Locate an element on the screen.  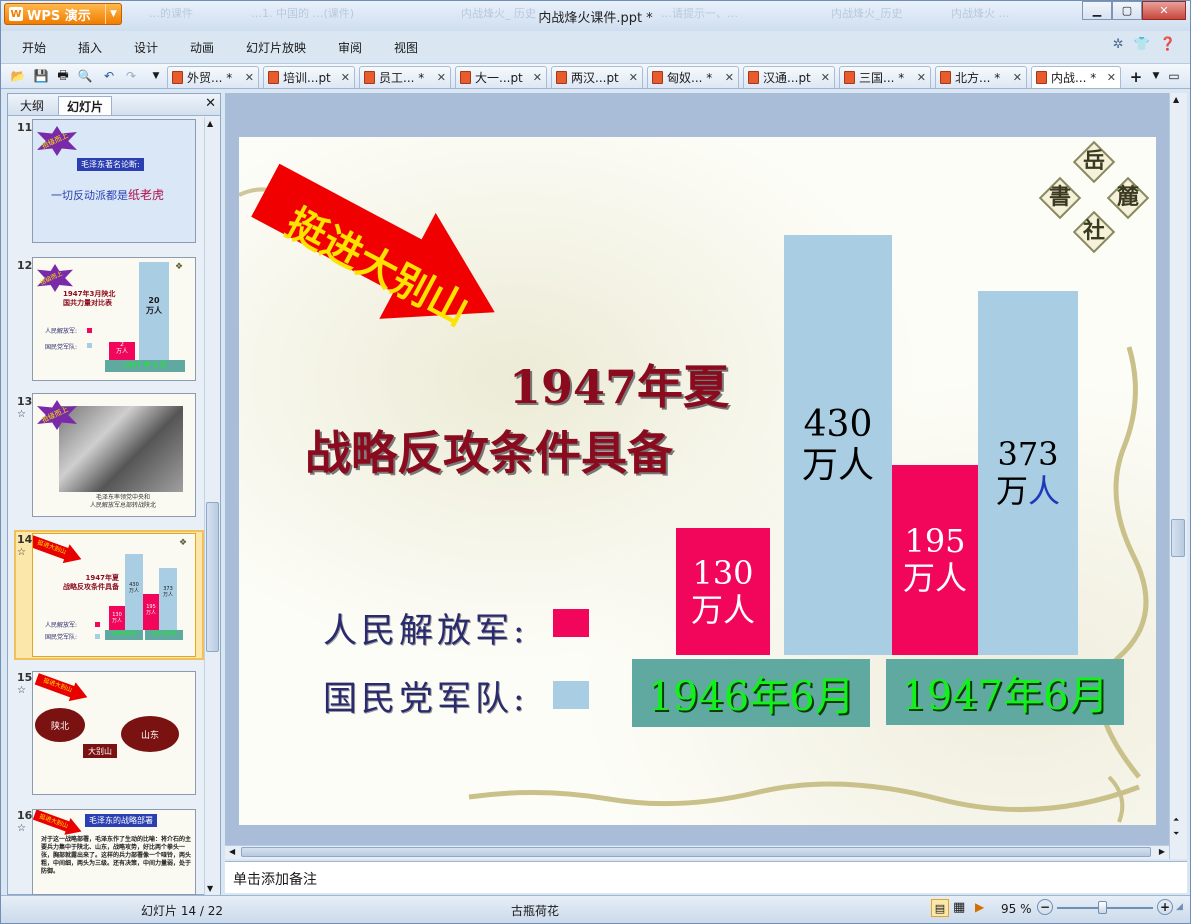
thumb-bar: 373 万人 is located at coordinates (168, 599).